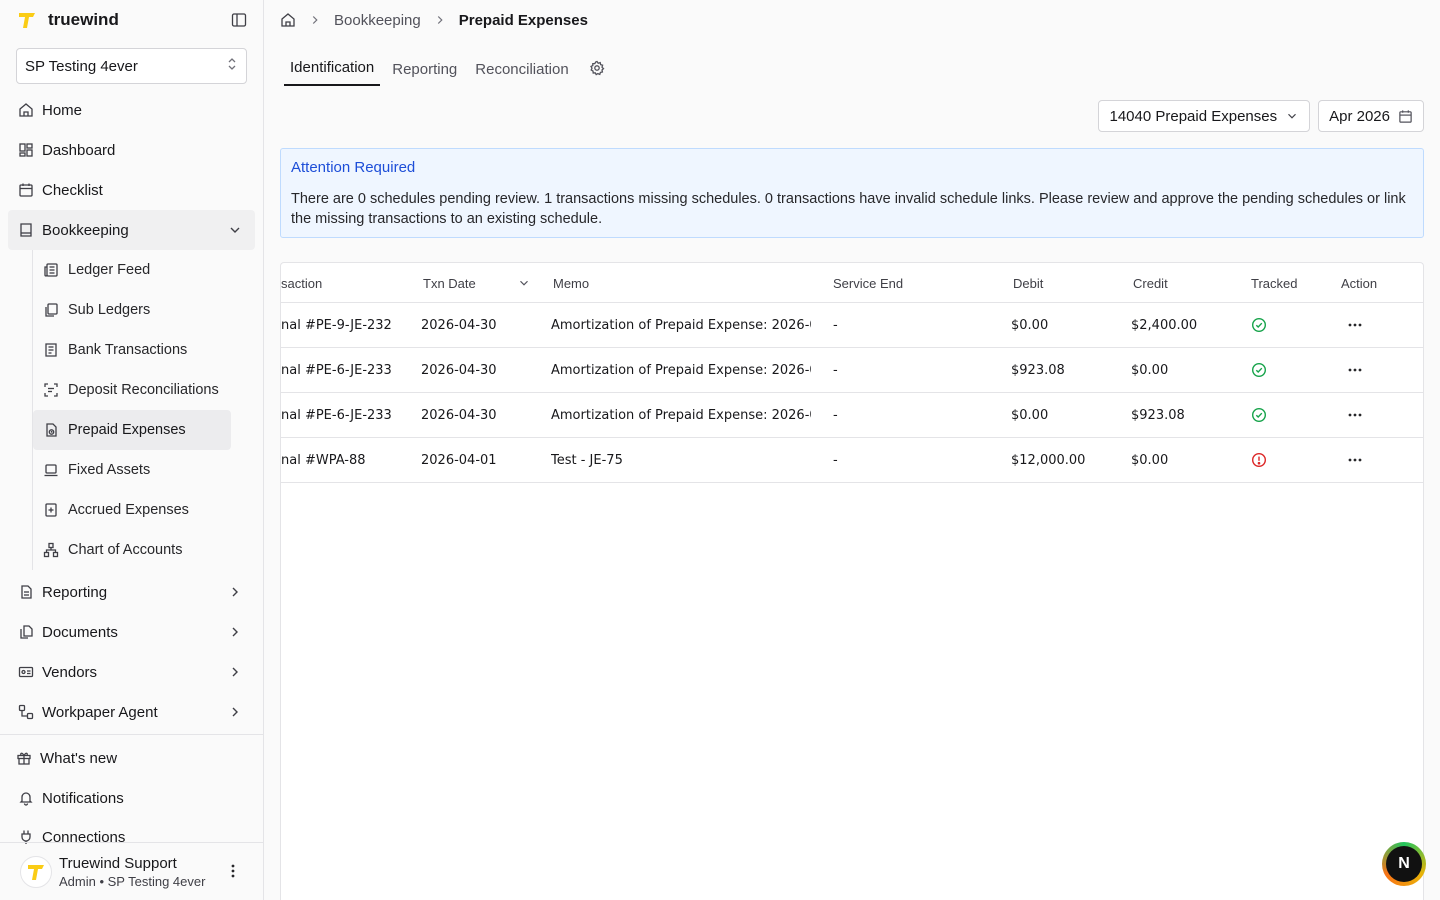  What do you see at coordinates (26, 230) in the screenshot?
I see `book-icon` at bounding box center [26, 230].